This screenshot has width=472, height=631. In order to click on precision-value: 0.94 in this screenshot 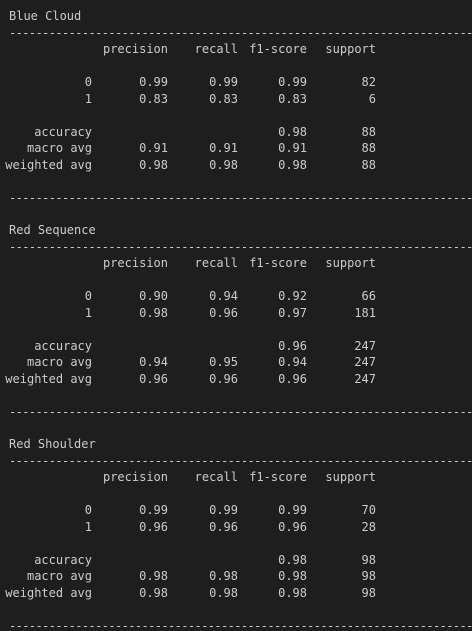, I will do `click(153, 362)`.